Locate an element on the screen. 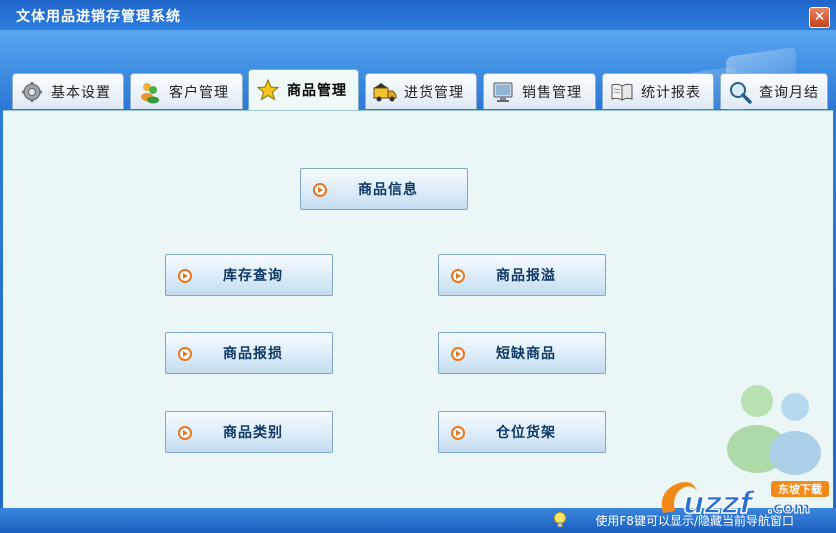 The height and width of the screenshot is (533, 836). product-overflow-button: 商品报溢 is located at coordinates (522, 275).